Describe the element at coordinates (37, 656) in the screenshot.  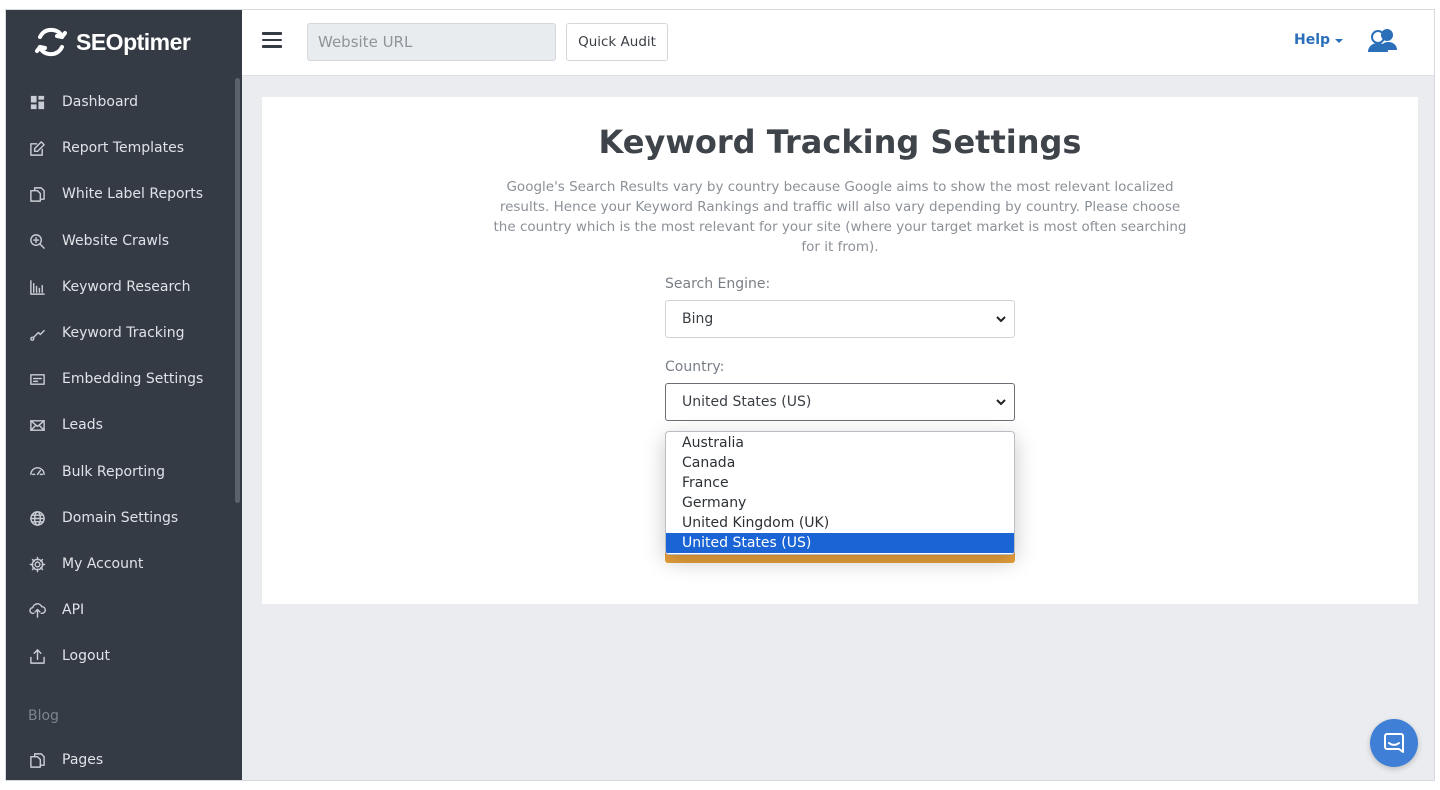
I see `logout-icon` at that location.